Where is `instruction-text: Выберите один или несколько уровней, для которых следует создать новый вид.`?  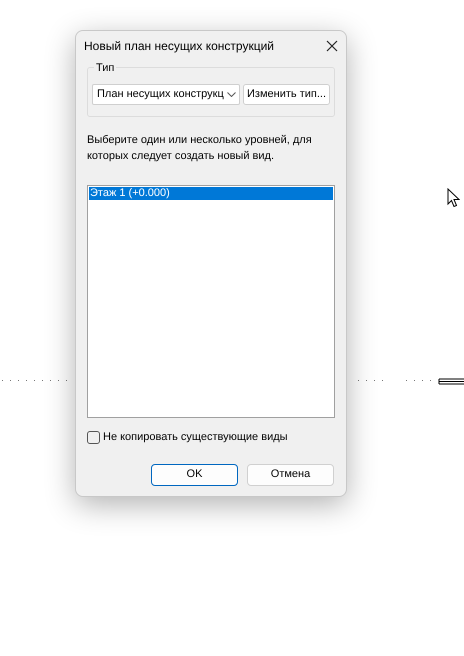 instruction-text: Выберите один или несколько уровней, для которых следует создать новый вид. is located at coordinates (199, 148).